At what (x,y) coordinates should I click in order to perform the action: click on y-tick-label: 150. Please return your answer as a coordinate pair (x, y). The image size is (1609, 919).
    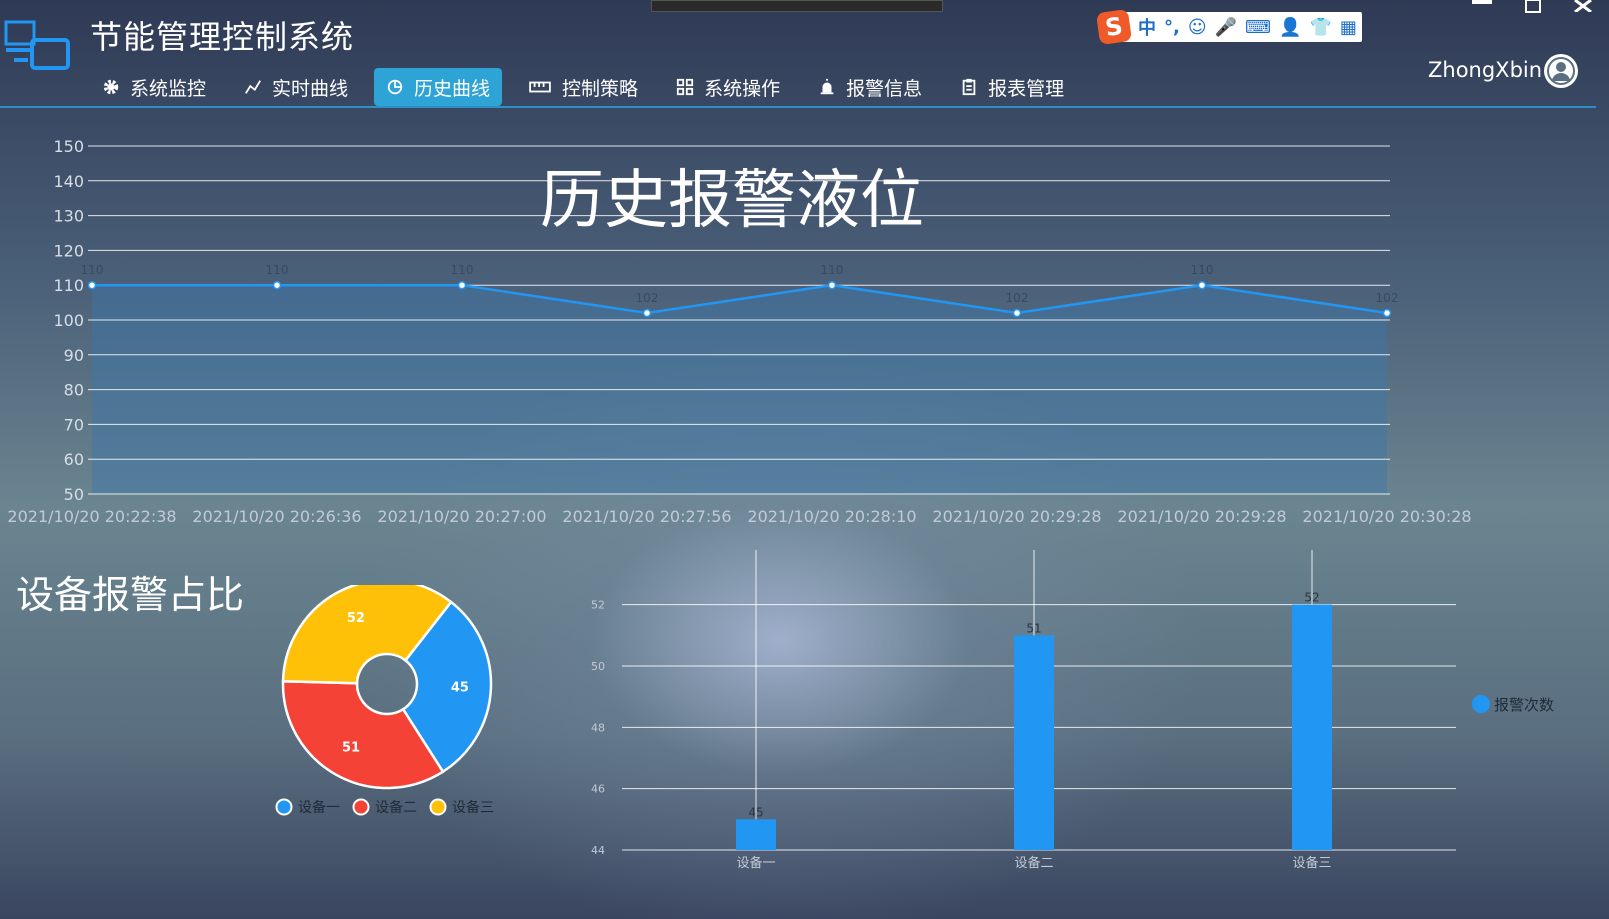
    Looking at the image, I should click on (68, 146).